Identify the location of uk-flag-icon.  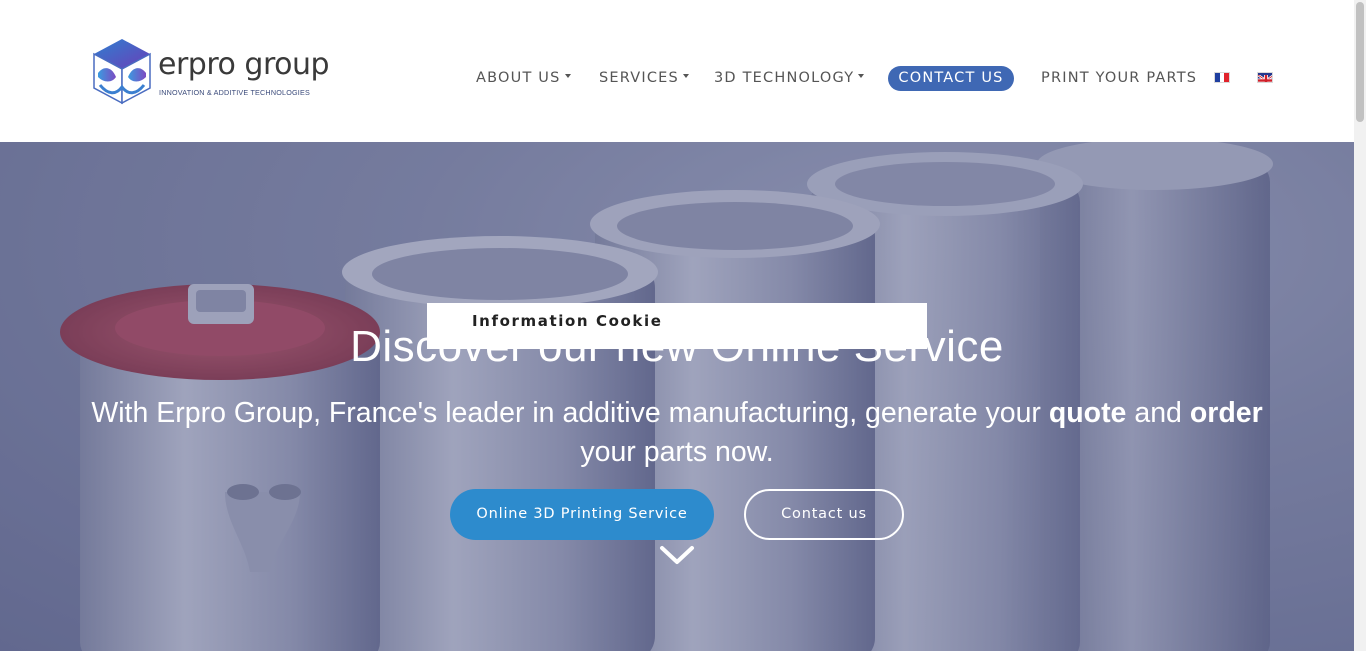
(1265, 77).